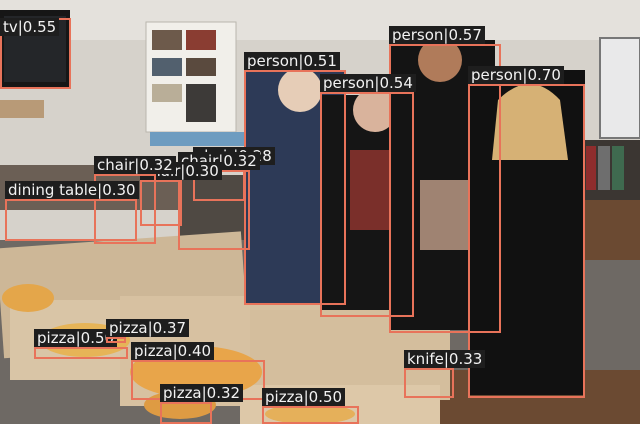 This screenshot has height=424, width=640. Describe the element at coordinates (72, 190) in the screenshot. I see `detection-label: dining table|0.30` at that location.